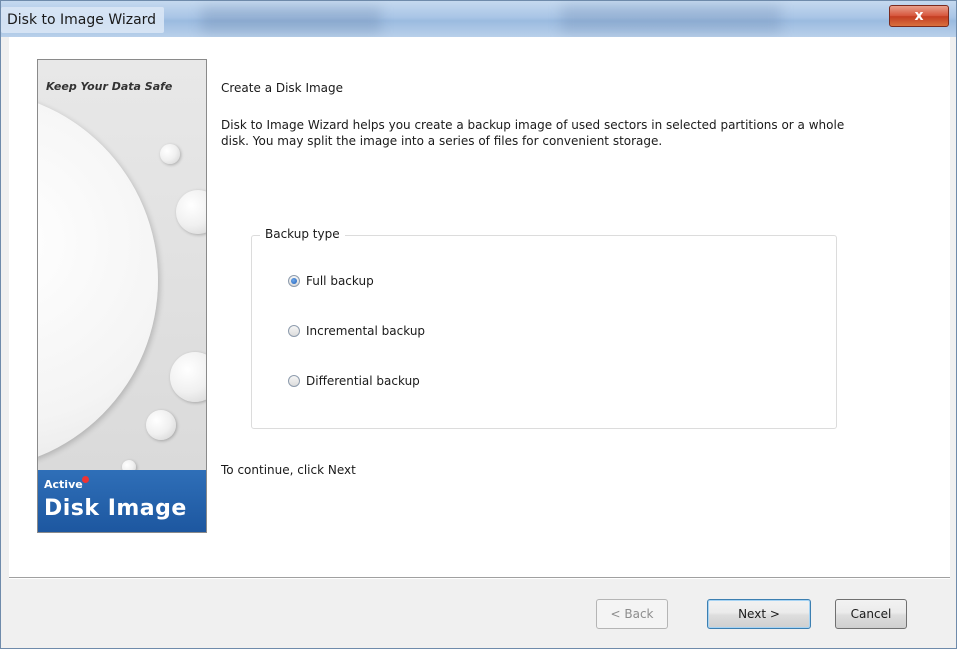 This screenshot has height=649, width=957. I want to click on full-backup-option: Full backup, so click(331, 281).